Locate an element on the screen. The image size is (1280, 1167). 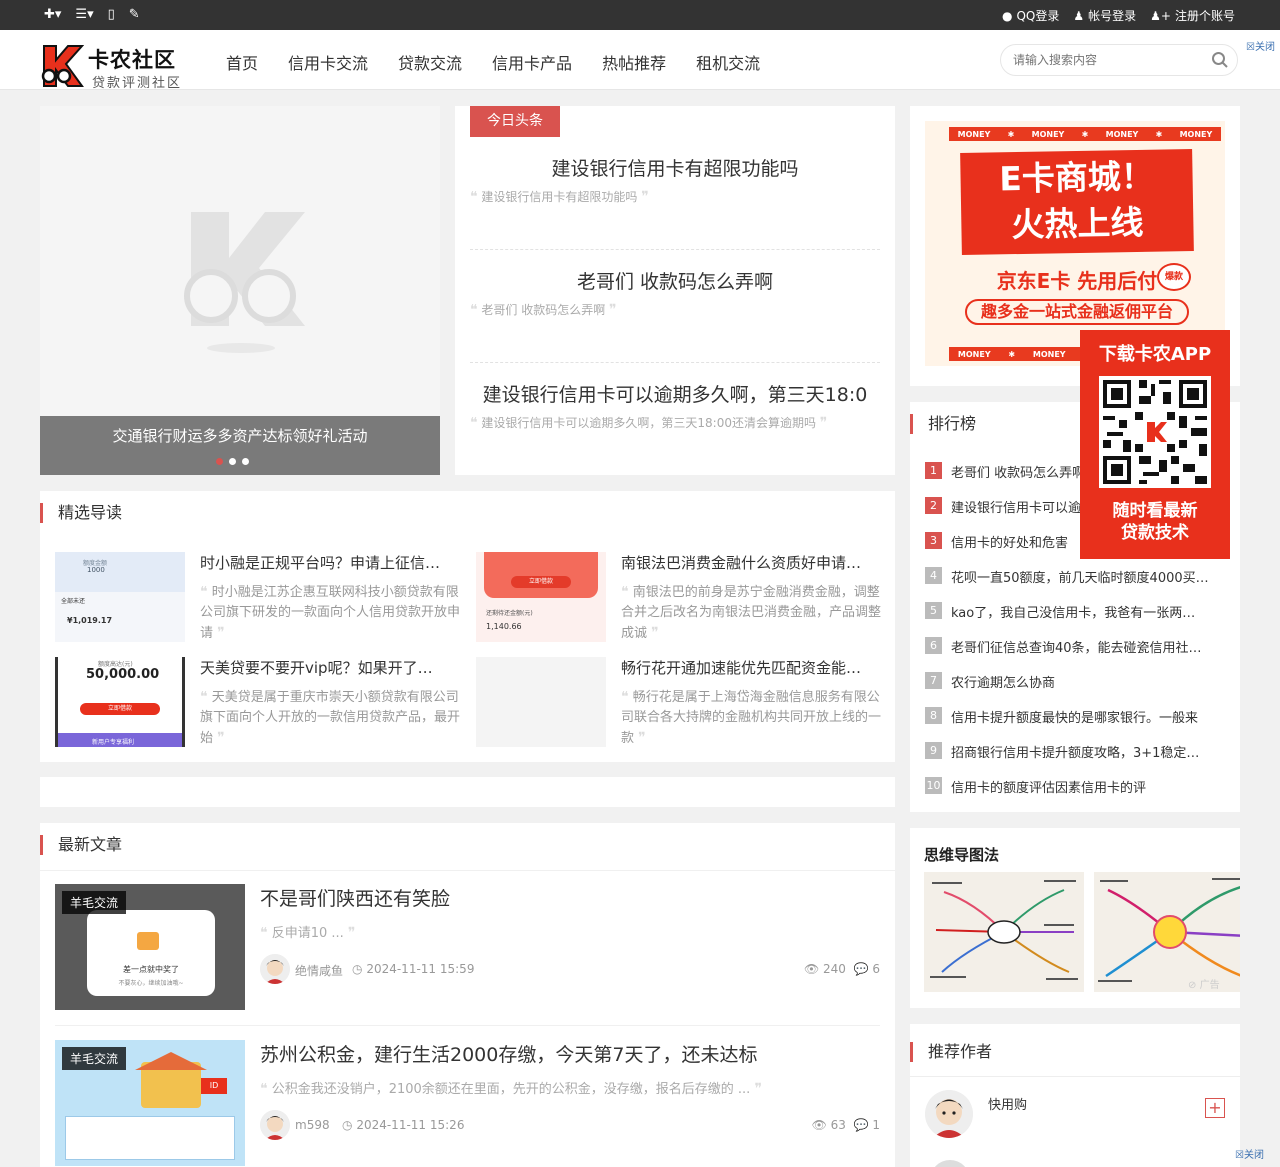
nav-credit-card-talk: 信用卡交流 is located at coordinates (328, 62).